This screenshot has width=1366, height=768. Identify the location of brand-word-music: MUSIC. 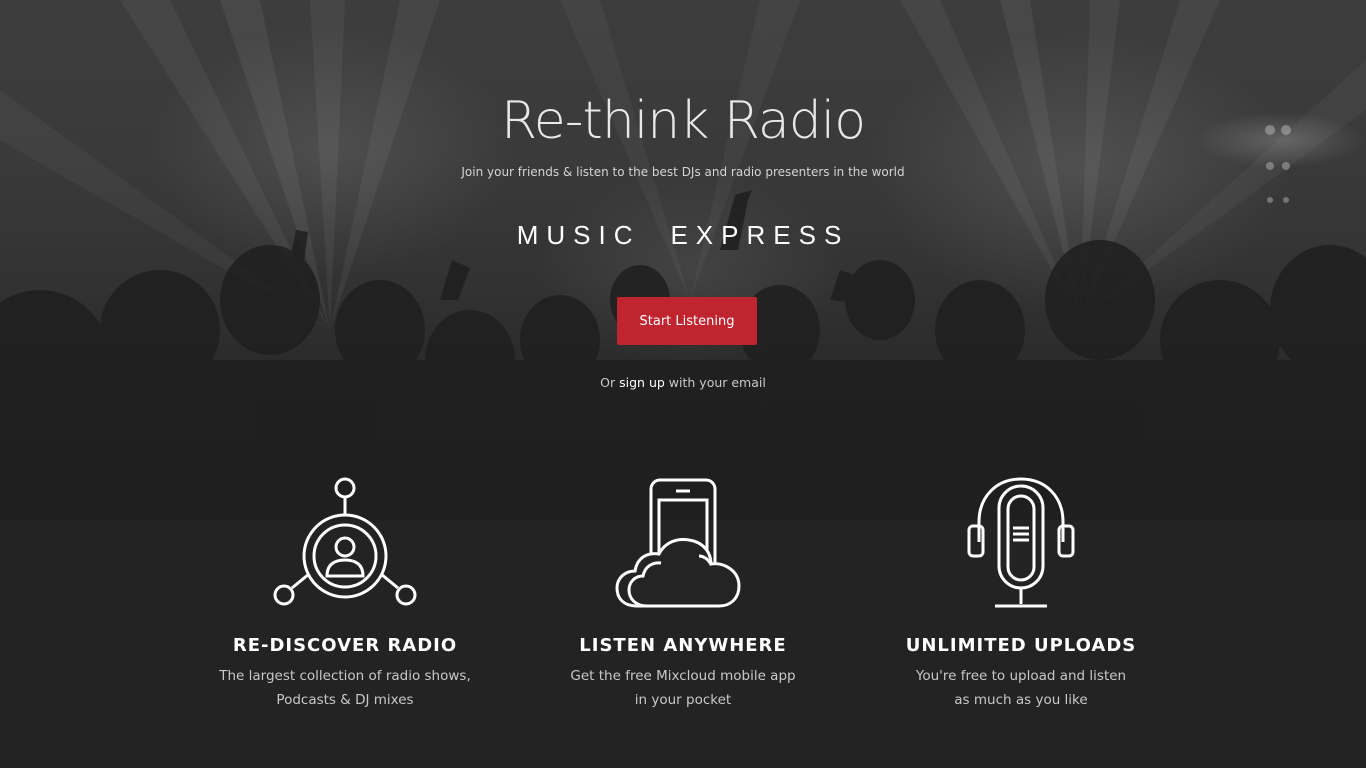
(578, 235).